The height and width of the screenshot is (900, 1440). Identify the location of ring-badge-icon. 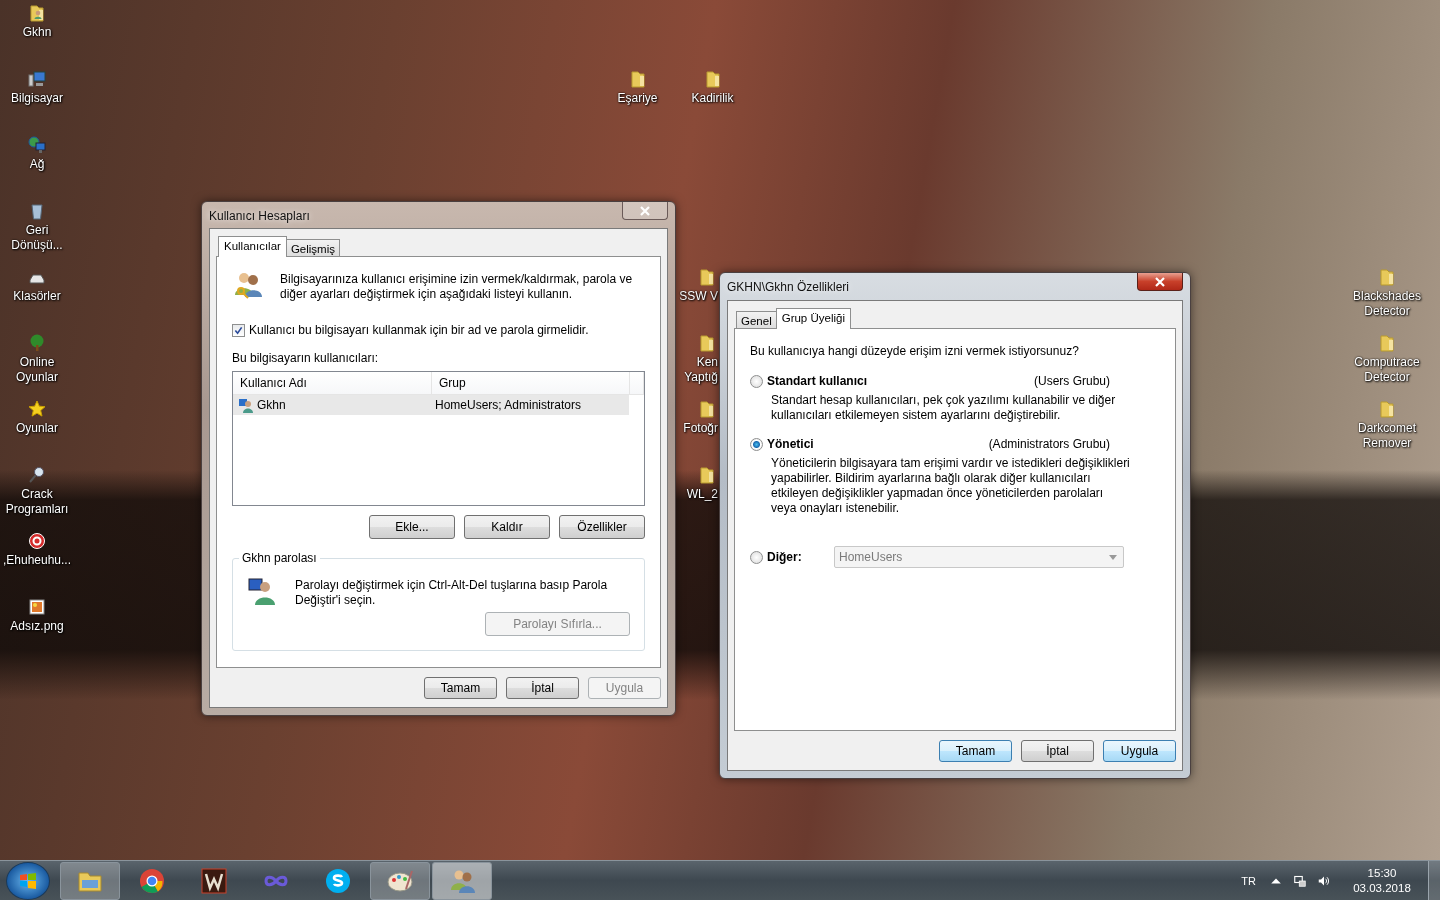
(37, 541).